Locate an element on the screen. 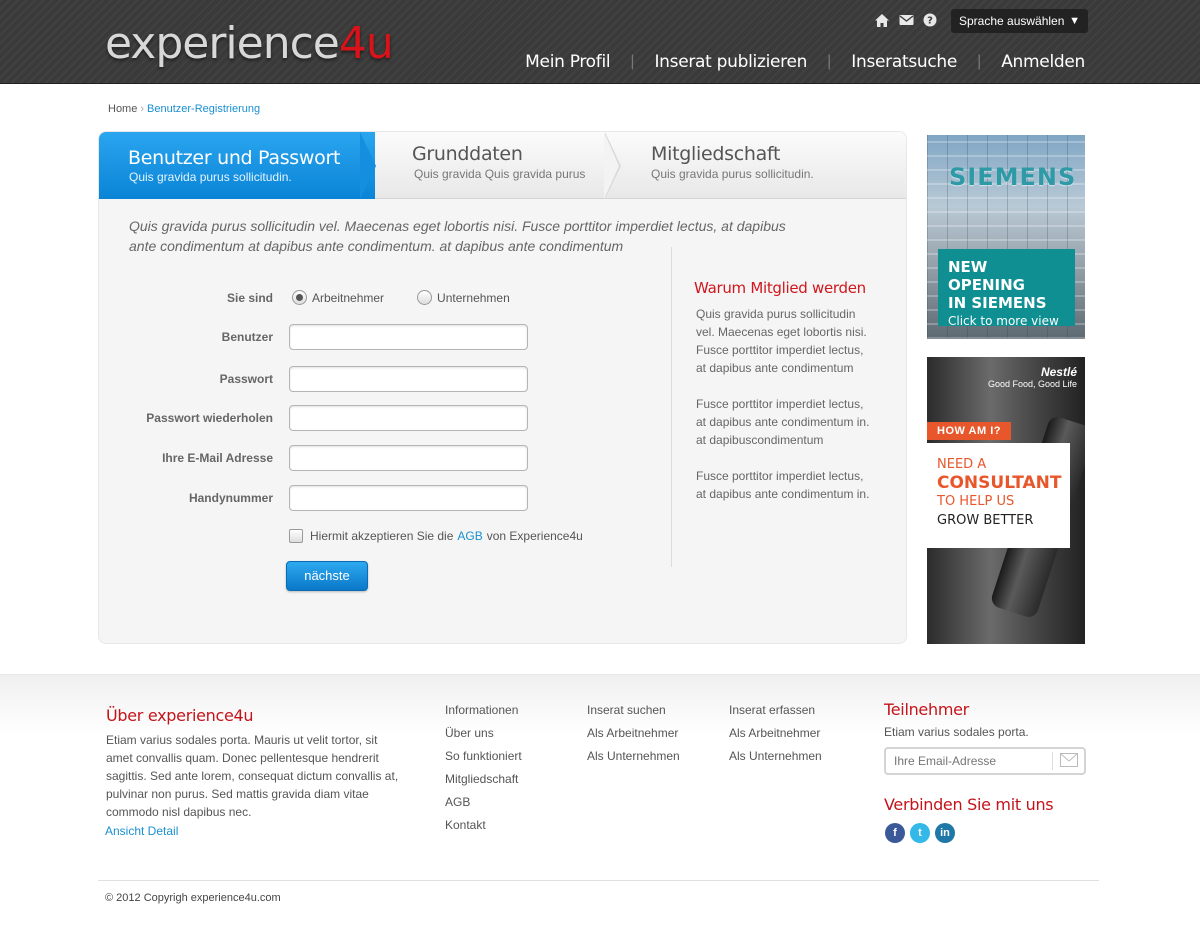 The width and height of the screenshot is (1200, 933). linkedin-icon: in is located at coordinates (945, 833).